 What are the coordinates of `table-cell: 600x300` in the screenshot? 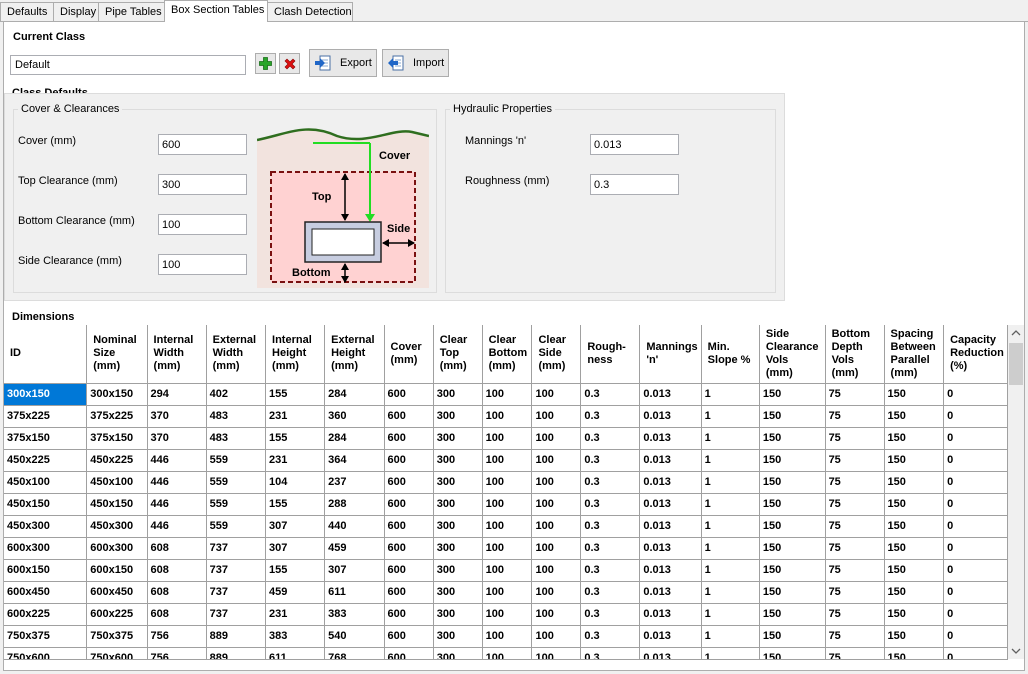 It's located at (117, 548).